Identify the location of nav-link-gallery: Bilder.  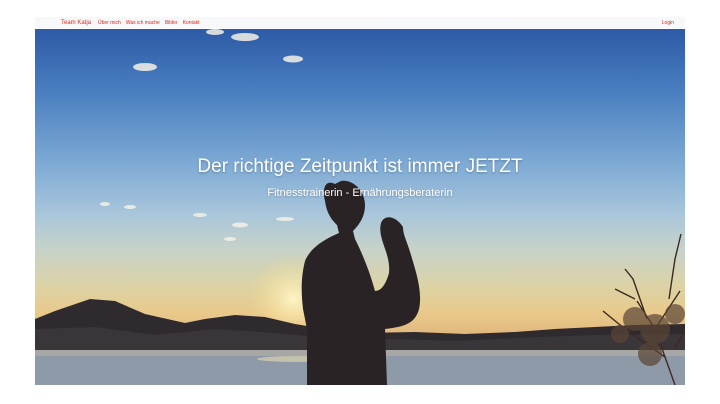
(171, 23).